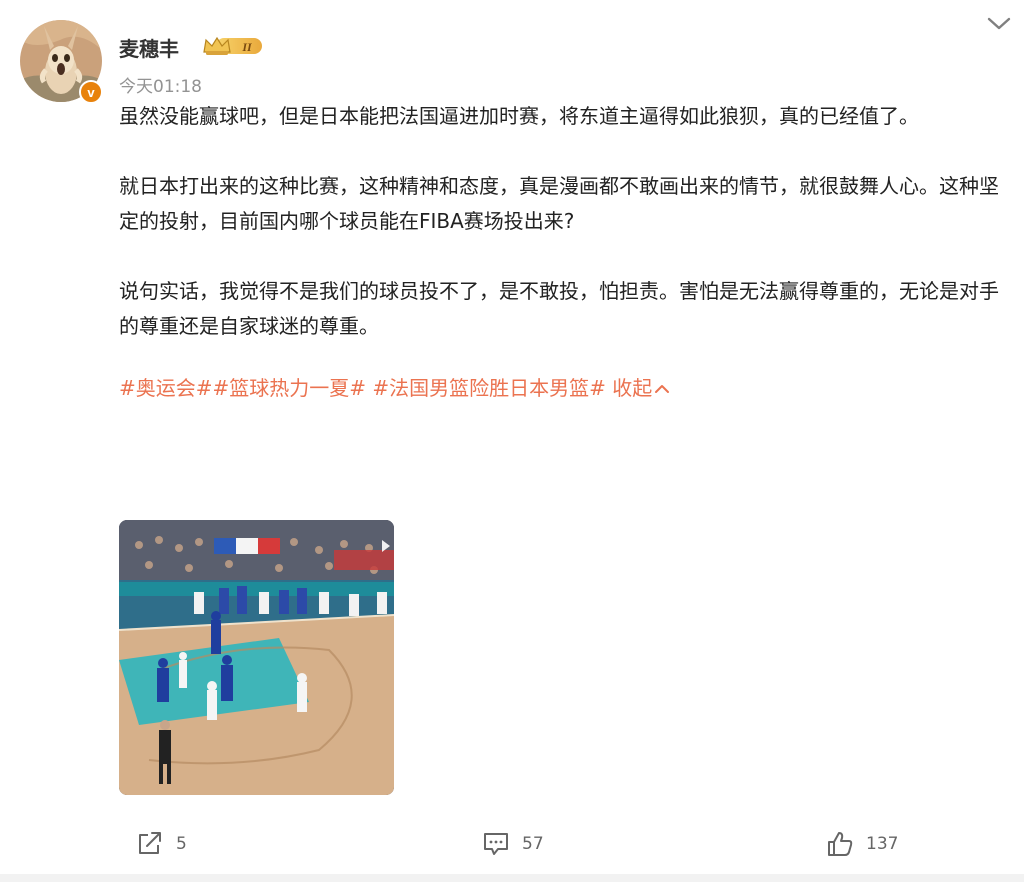 The image size is (1024, 882). What do you see at coordinates (662, 388) in the screenshot?
I see `chevron-up-icon` at bounding box center [662, 388].